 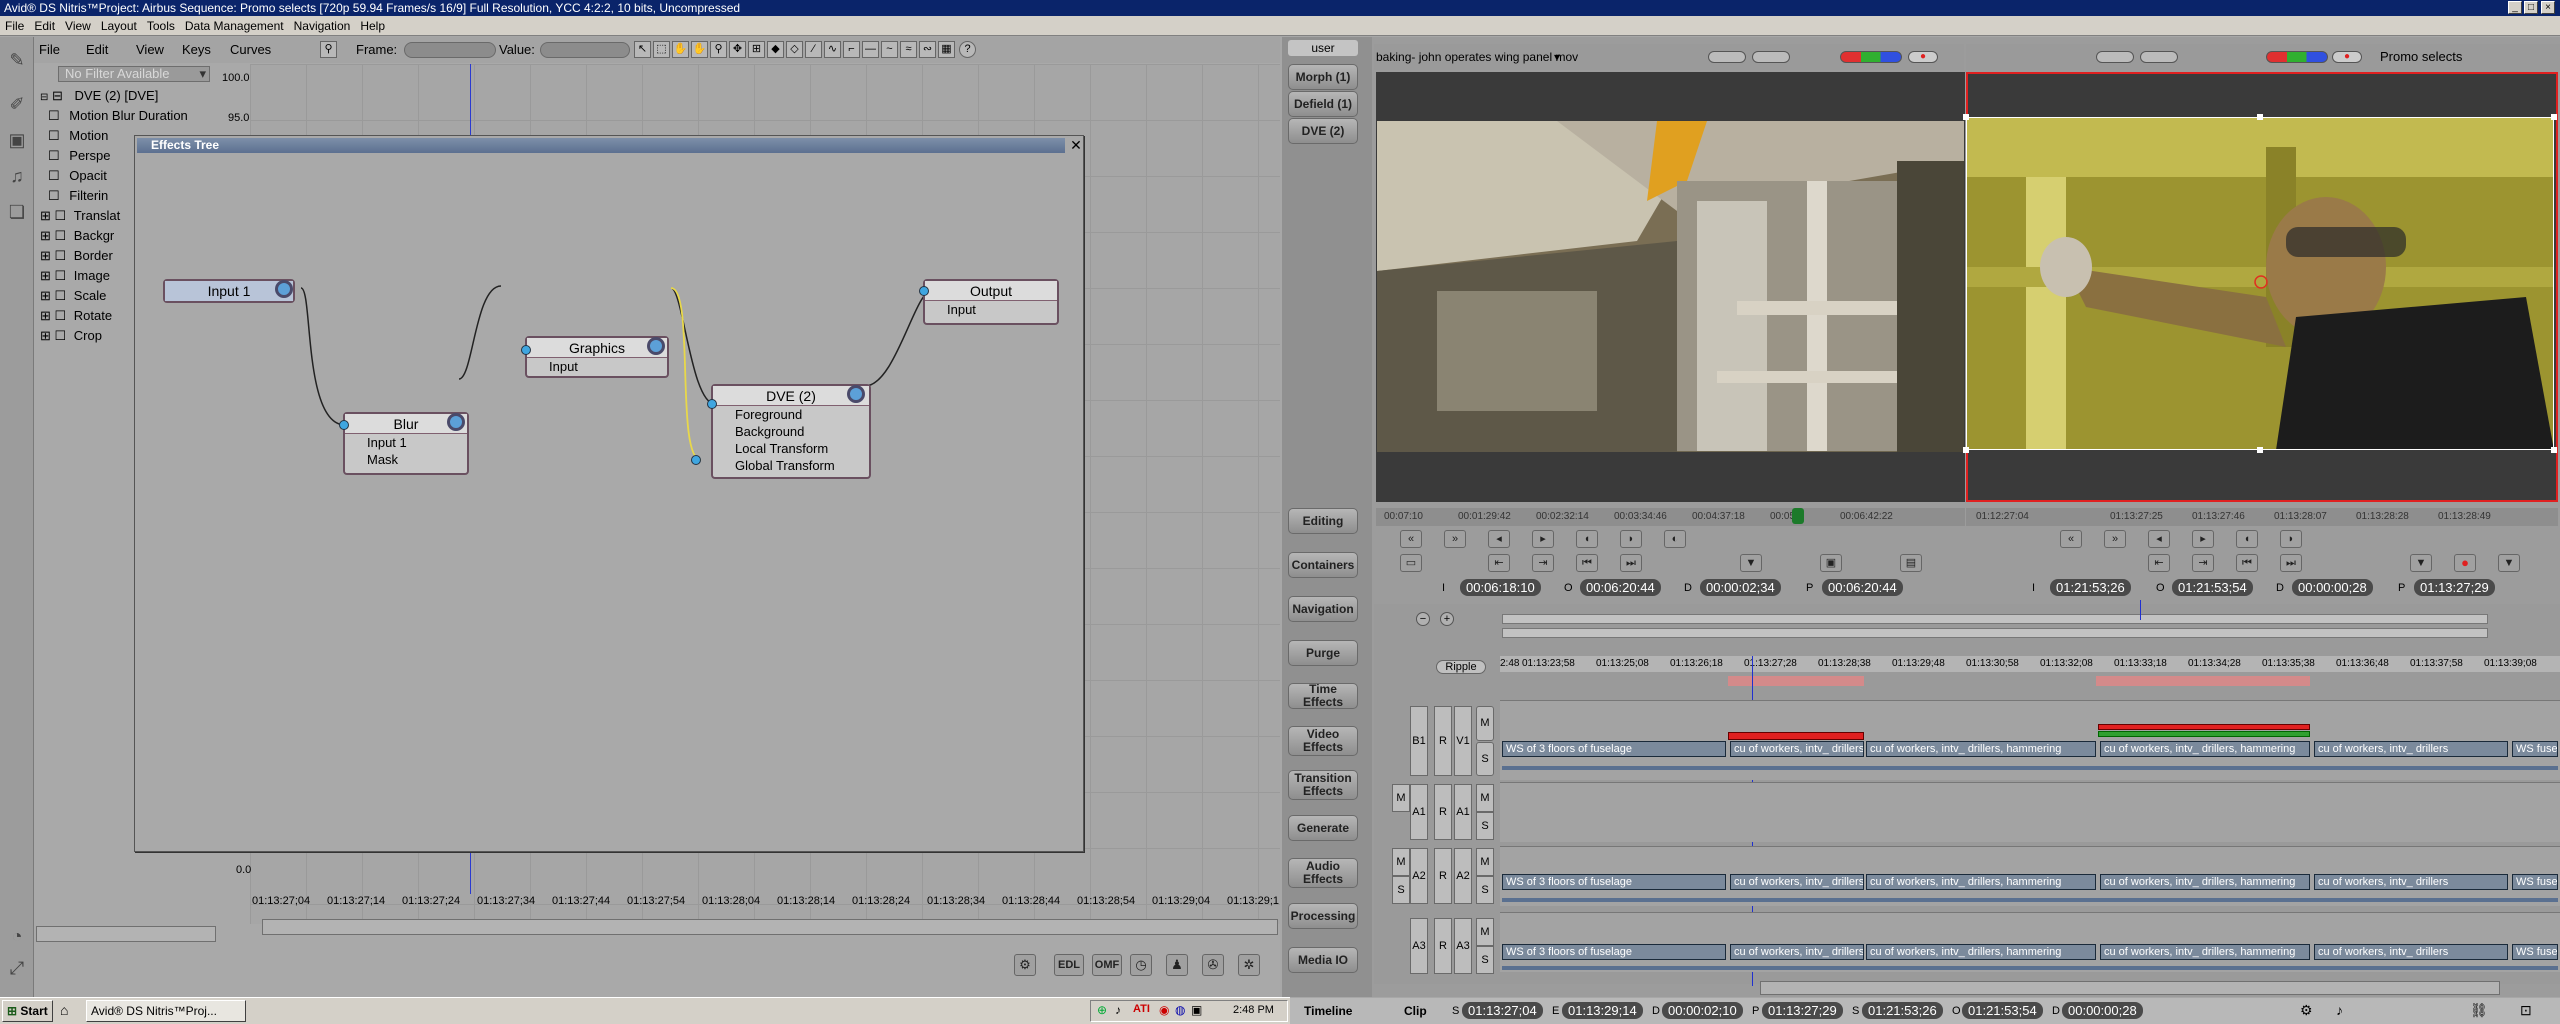 What do you see at coordinates (78, 26) in the screenshot?
I see `menu-view: View` at bounding box center [78, 26].